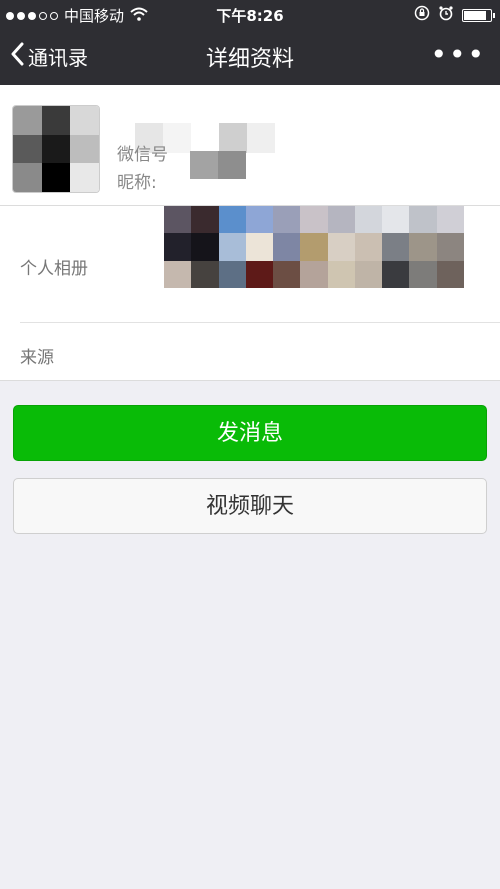 The image size is (500, 889). I want to click on source-row: 来源, so click(250, 351).